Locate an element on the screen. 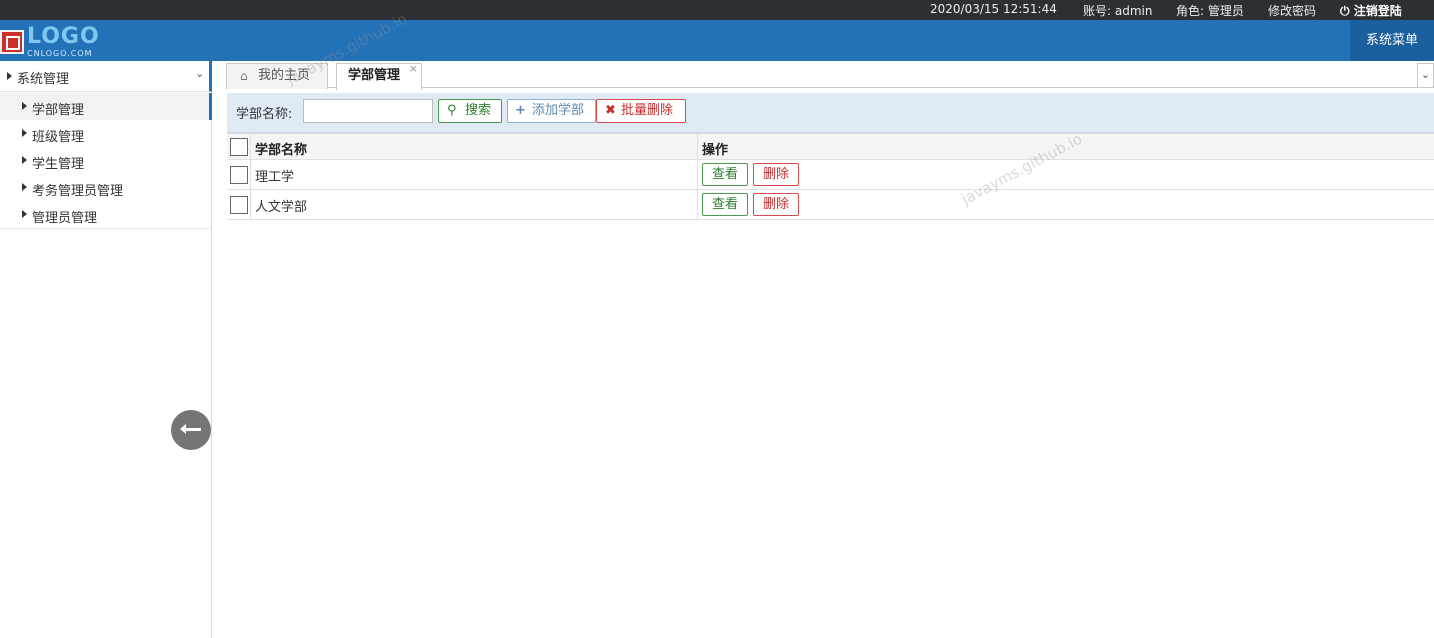 Image resolution: width=1434 pixels, height=638 pixels. chevron-down-icon: ⌄ is located at coordinates (200, 73).